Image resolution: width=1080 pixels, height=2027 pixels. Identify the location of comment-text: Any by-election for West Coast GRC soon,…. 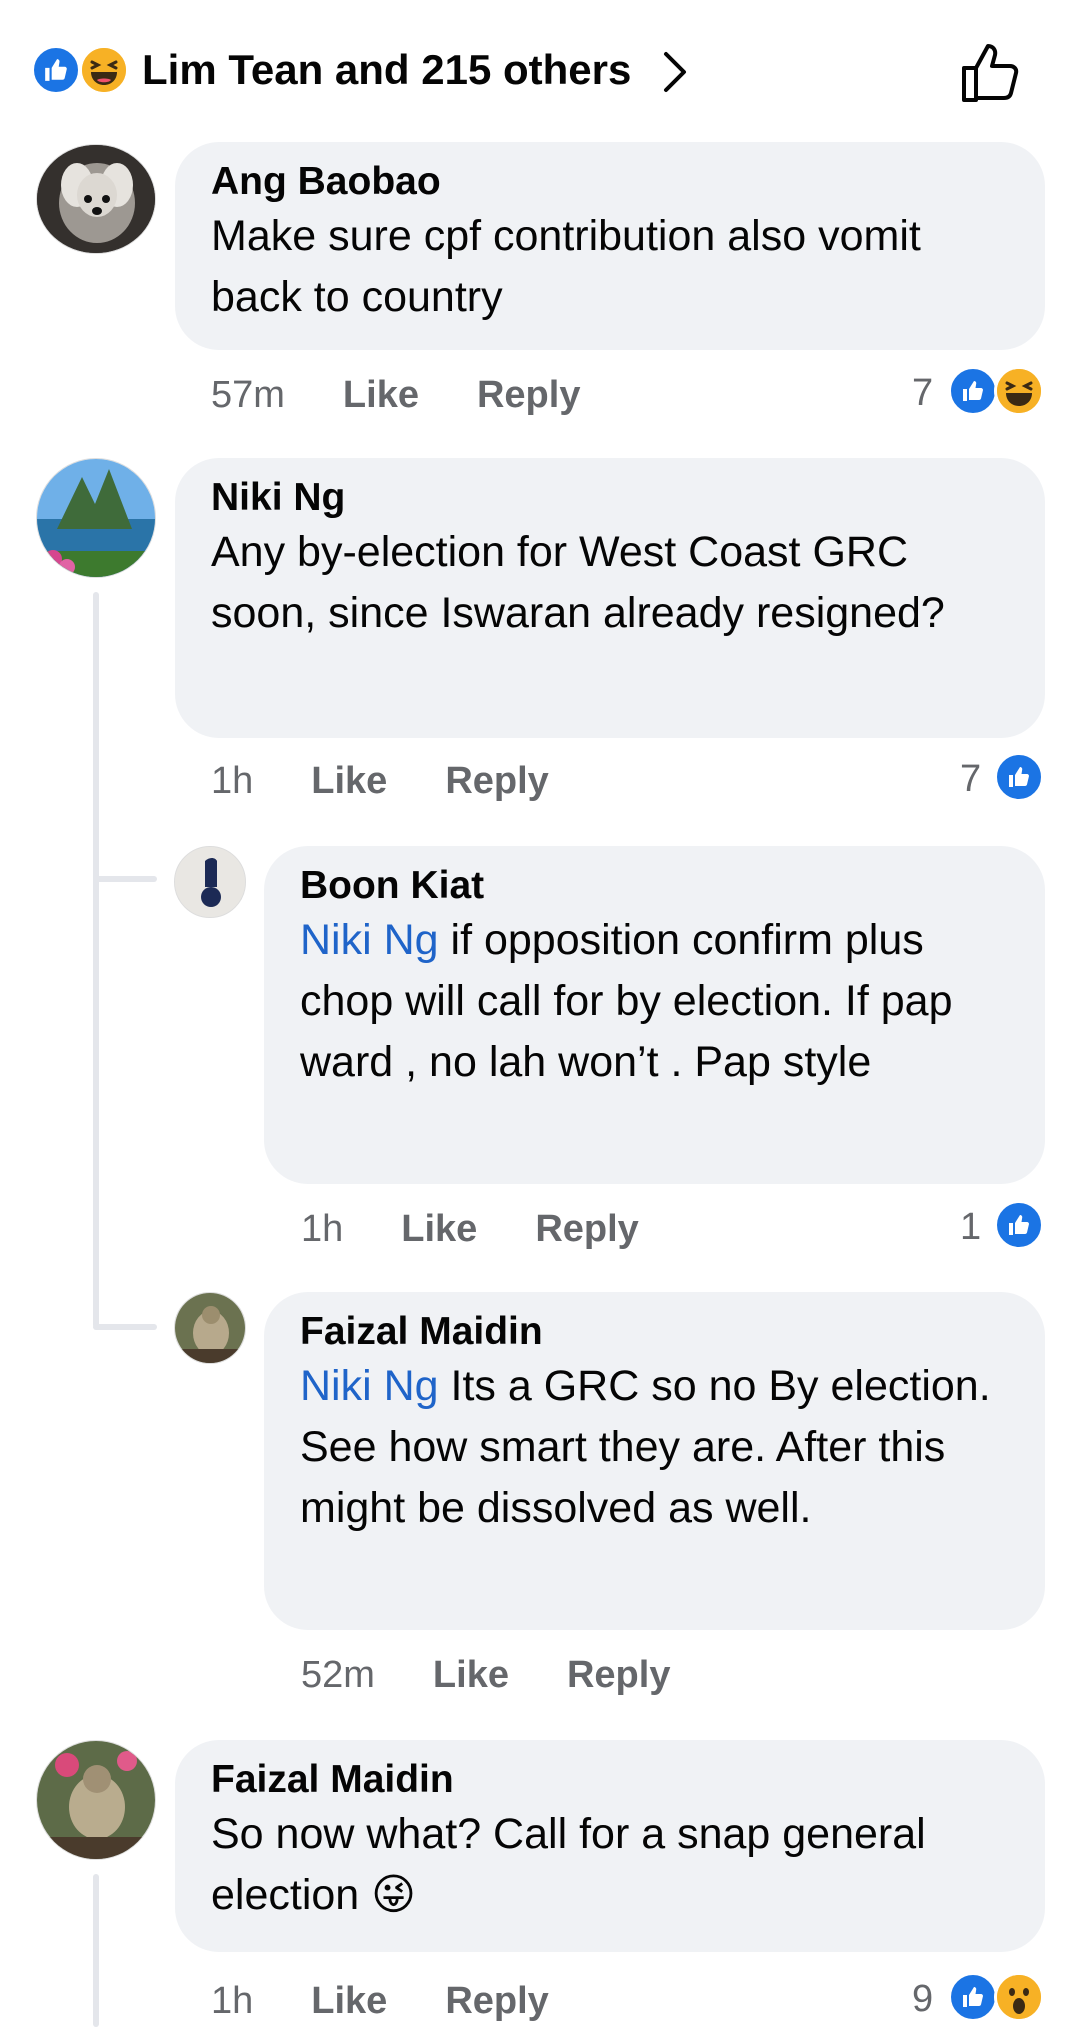
(578, 582).